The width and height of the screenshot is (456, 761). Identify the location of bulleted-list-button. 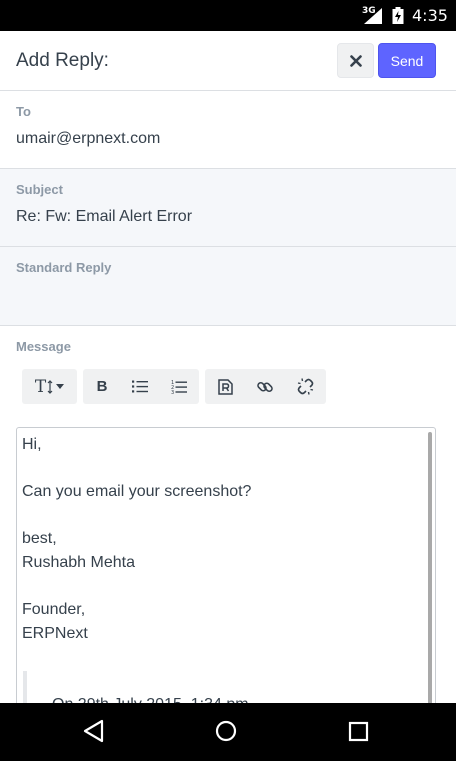
(140, 386).